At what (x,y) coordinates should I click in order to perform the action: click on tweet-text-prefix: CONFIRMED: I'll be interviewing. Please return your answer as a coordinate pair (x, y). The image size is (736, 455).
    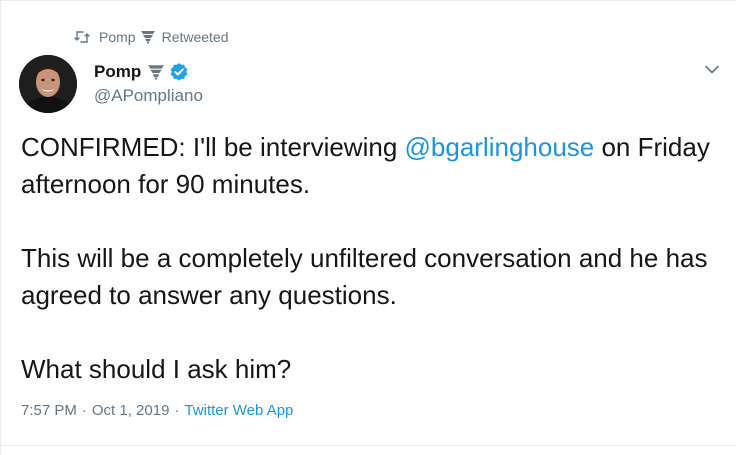
    Looking at the image, I should click on (213, 147).